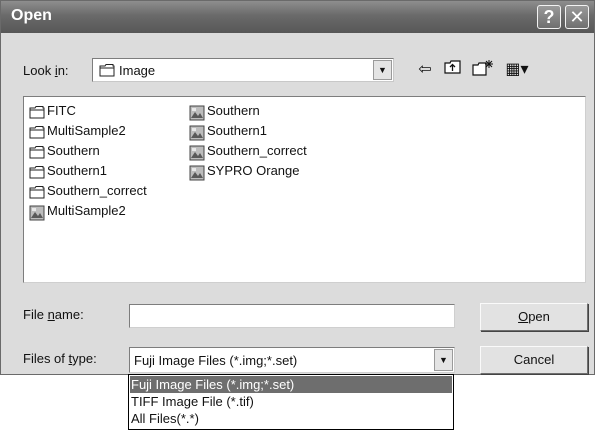 This screenshot has width=595, height=430. I want to click on file-name-label-key: n, so click(51, 314).